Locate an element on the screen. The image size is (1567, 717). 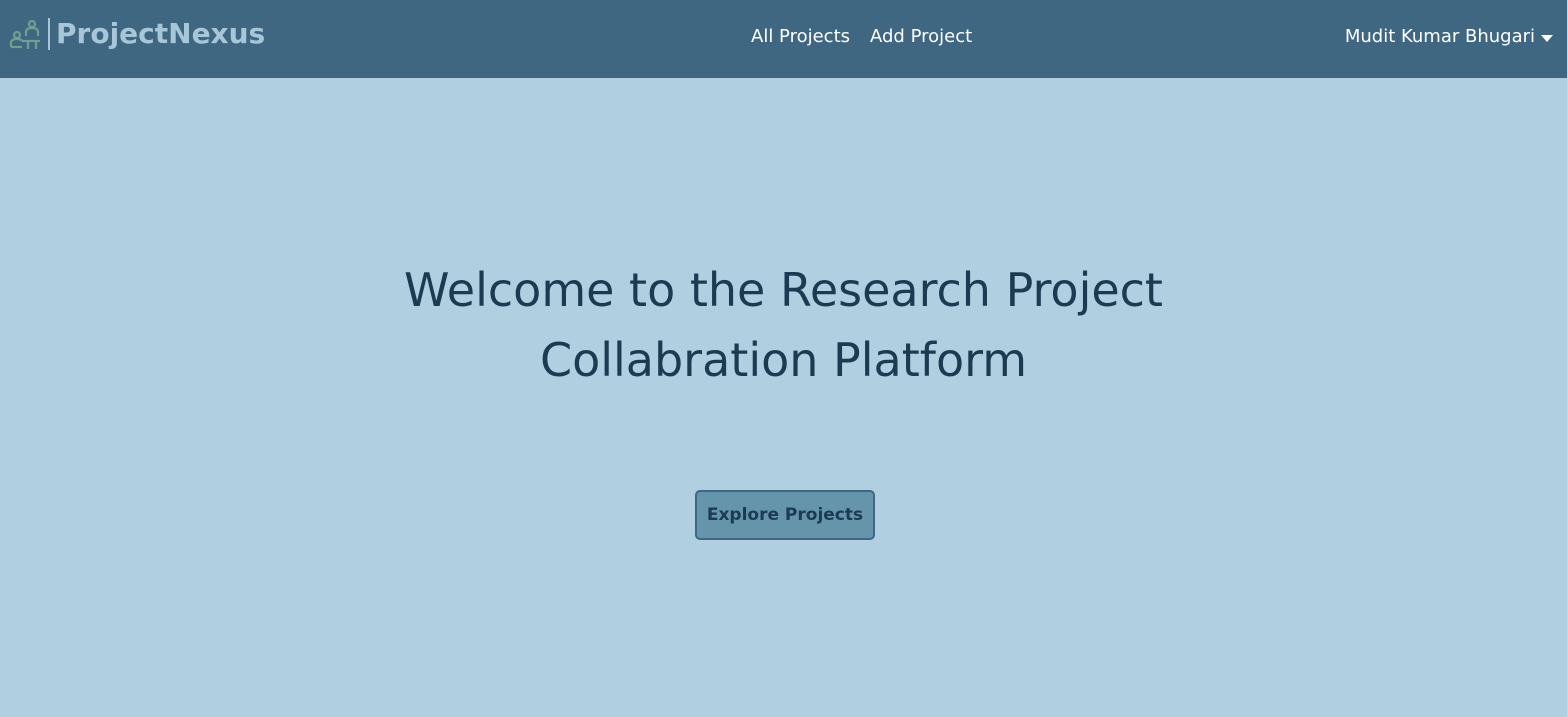
explore-projects-button: Explore Projects is located at coordinates (785, 515).